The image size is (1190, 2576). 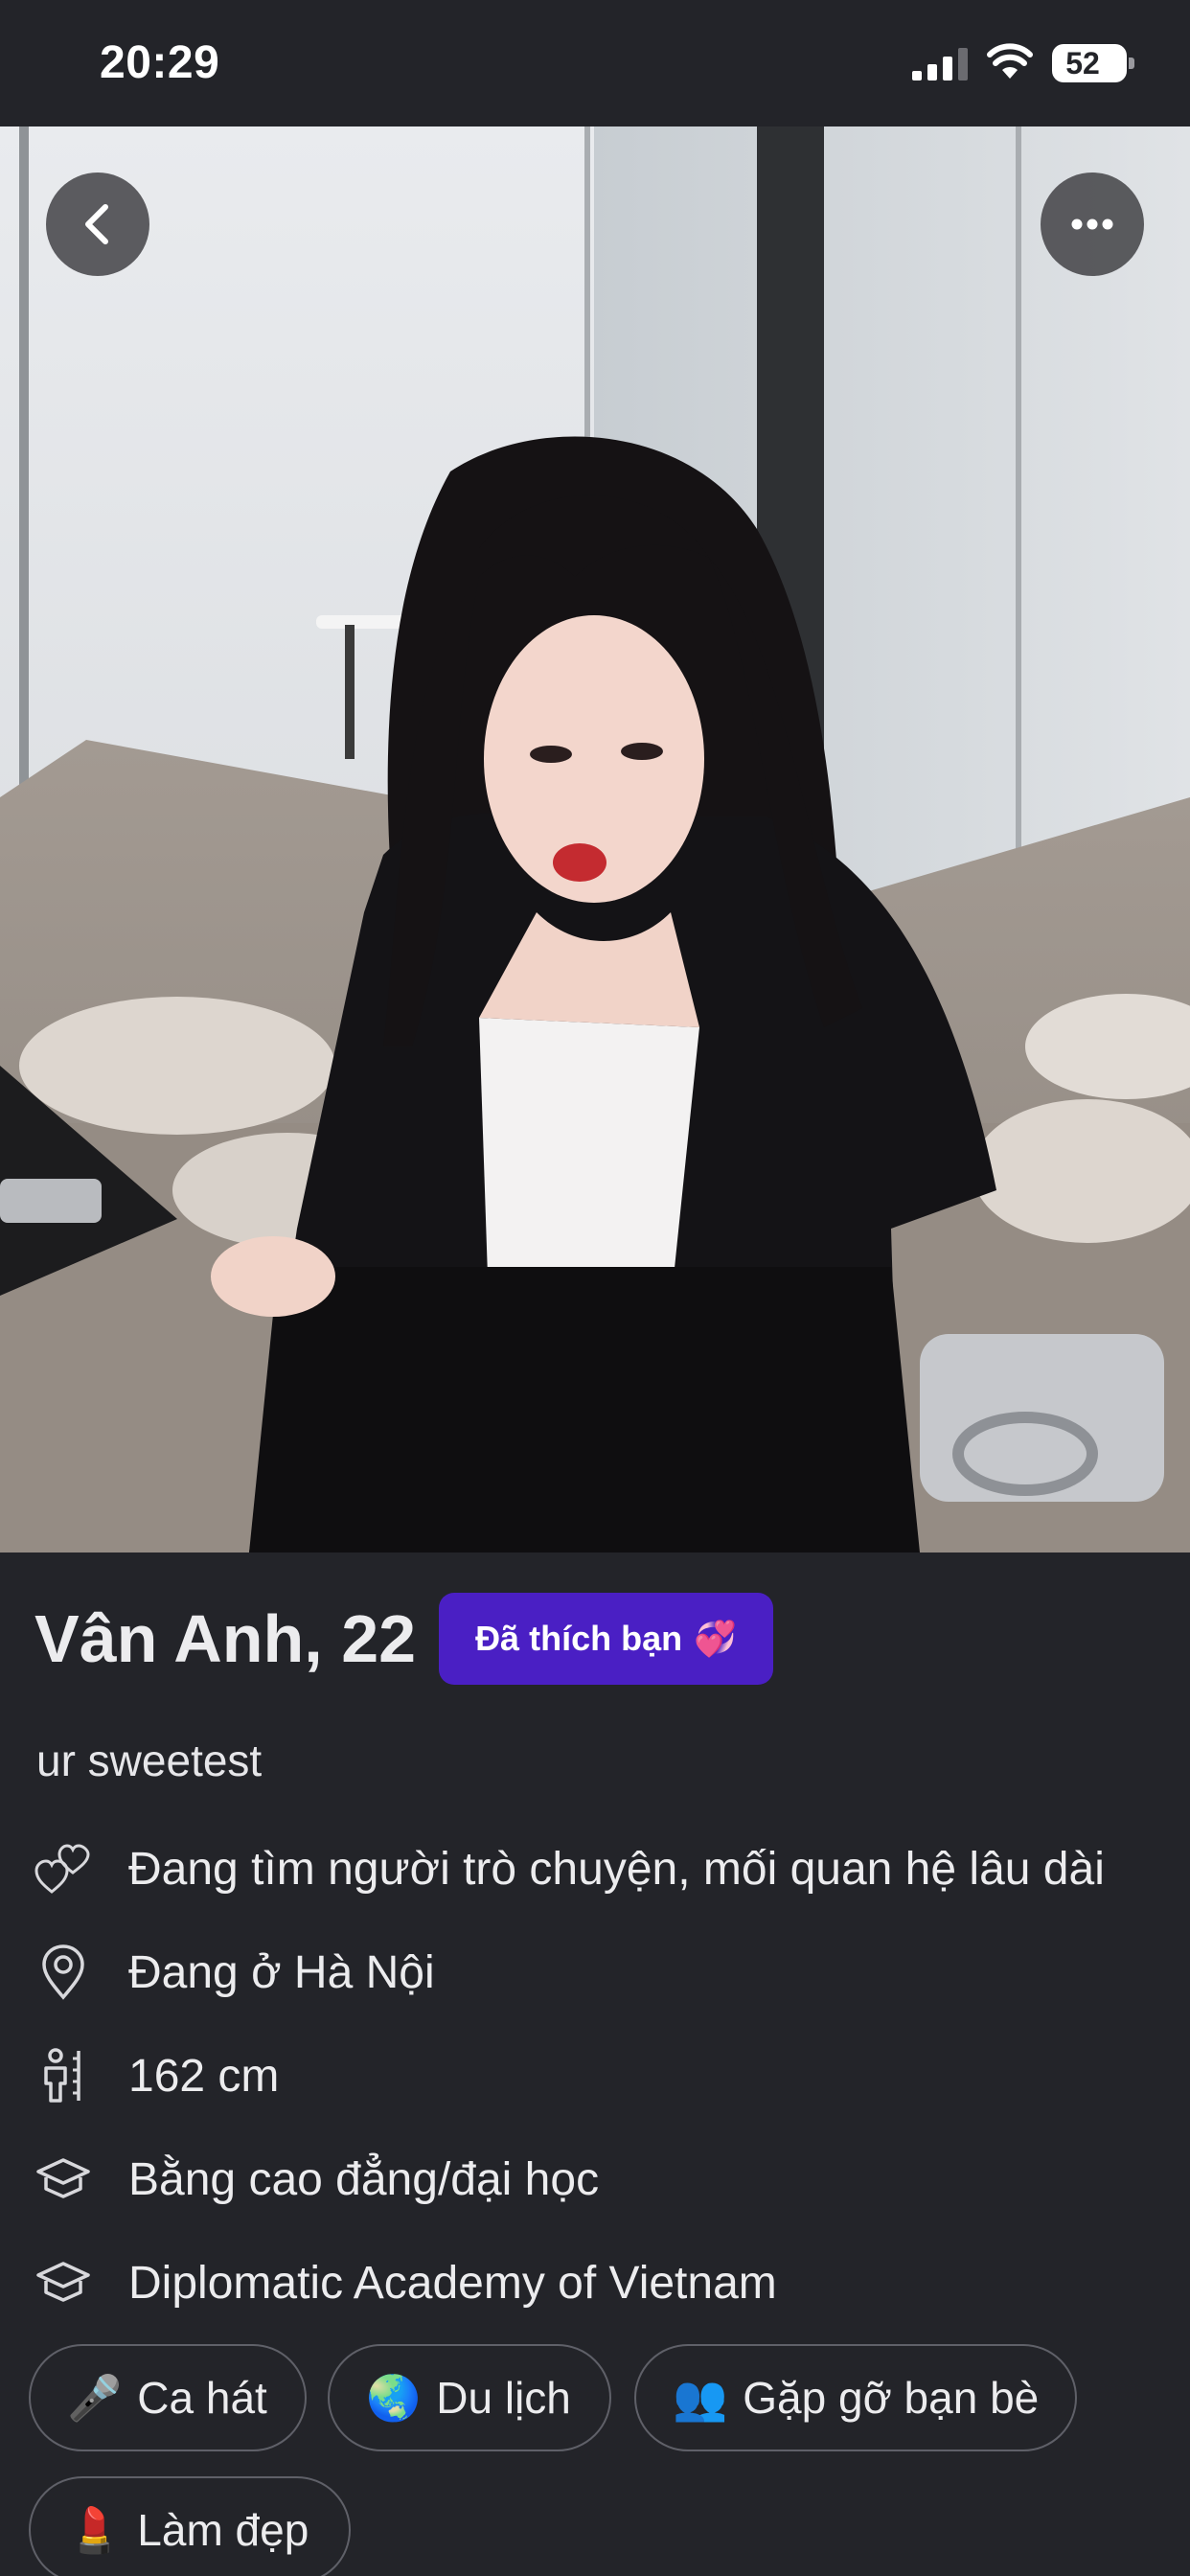 I want to click on location-pin-icon, so click(x=63, y=1972).